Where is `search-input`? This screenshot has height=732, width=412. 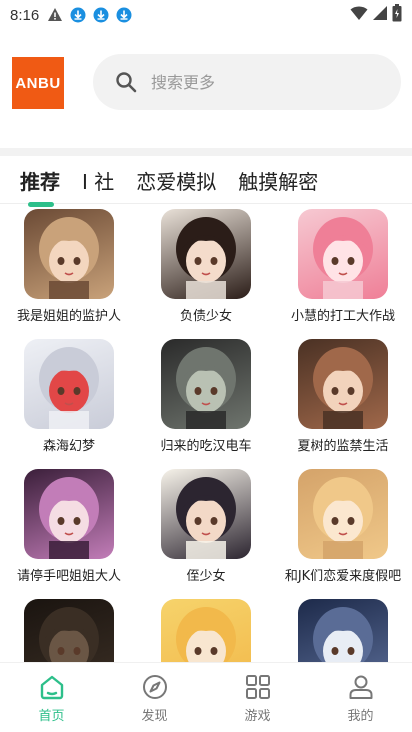 search-input is located at coordinates (251, 82).